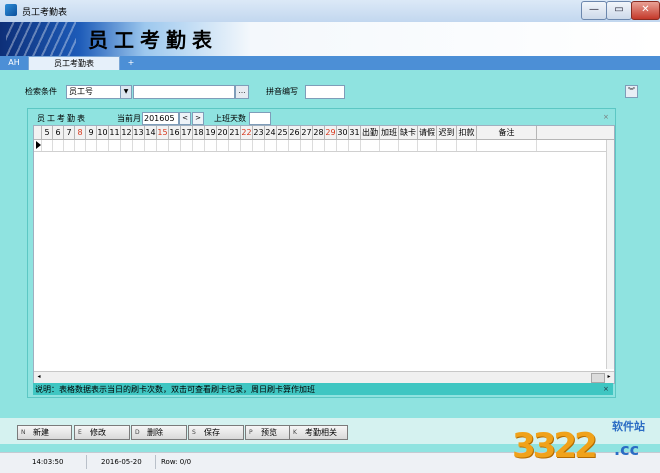 This screenshot has width=660, height=473. What do you see at coordinates (408, 132) in the screenshot?
I see `column-header: 缺卡` at bounding box center [408, 132].